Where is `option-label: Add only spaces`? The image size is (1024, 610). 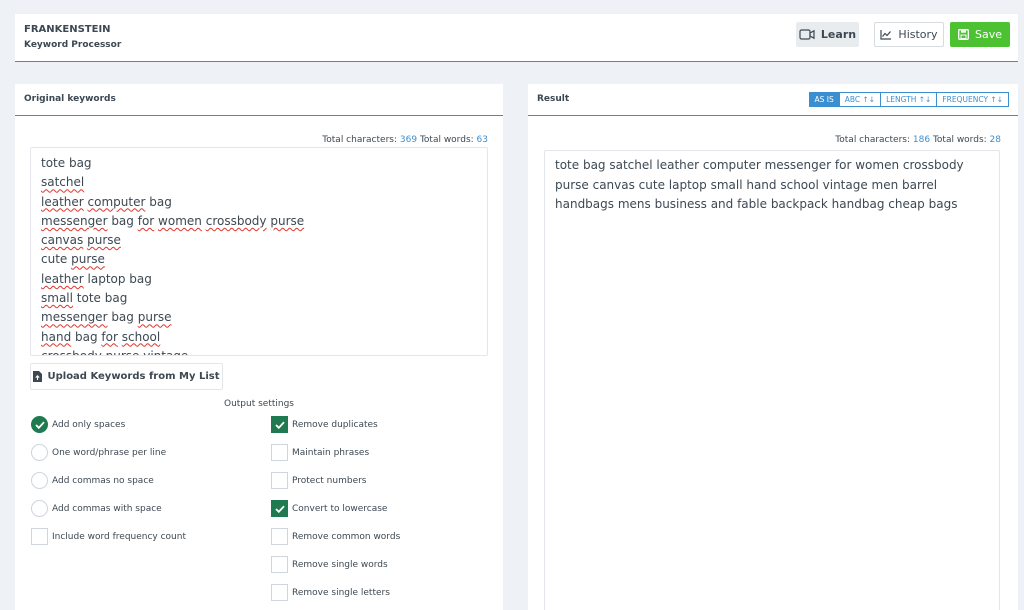
option-label: Add only spaces is located at coordinates (89, 424).